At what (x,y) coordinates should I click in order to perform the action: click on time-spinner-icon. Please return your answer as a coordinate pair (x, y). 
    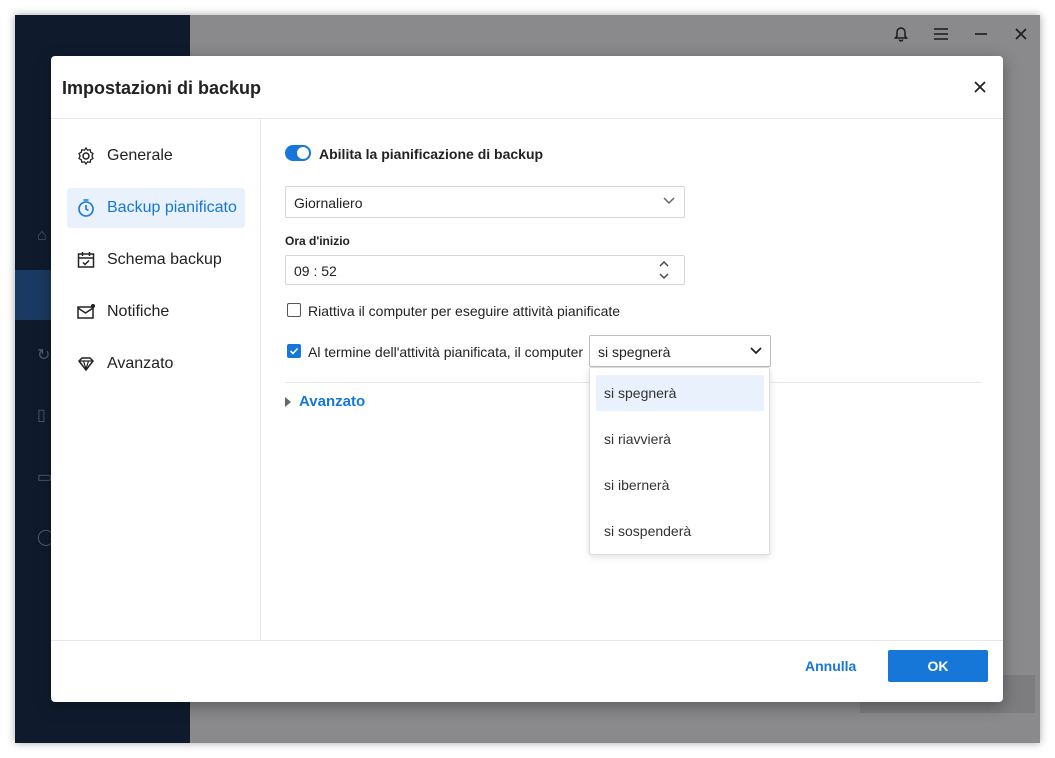
    Looking at the image, I should click on (664, 272).